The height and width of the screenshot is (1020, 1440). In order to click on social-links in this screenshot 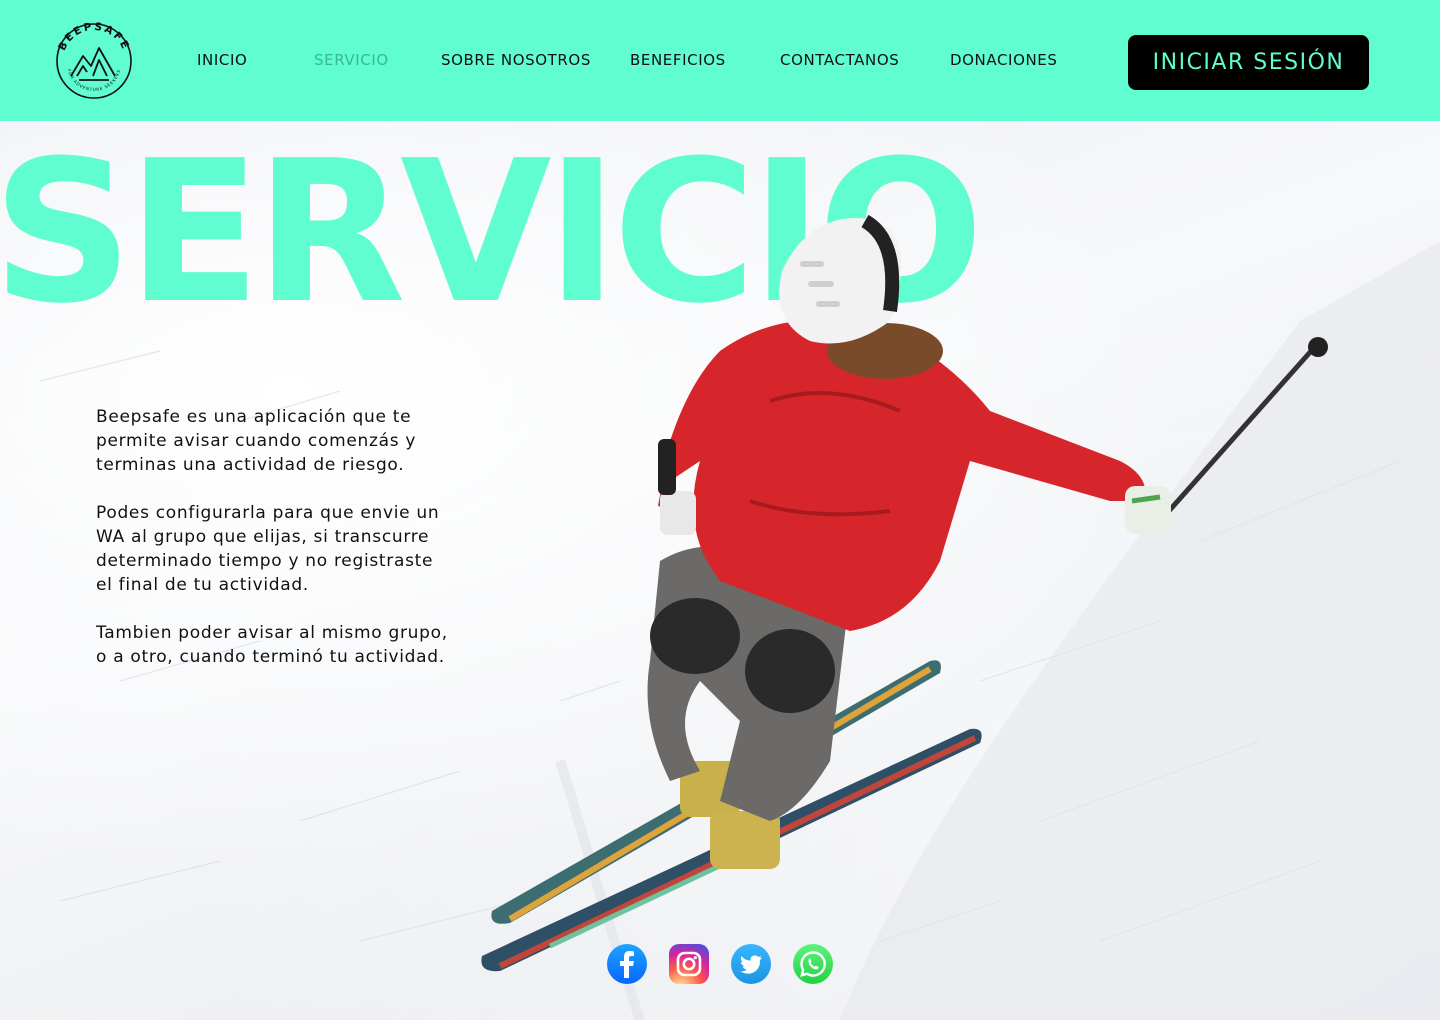, I will do `click(720, 964)`.